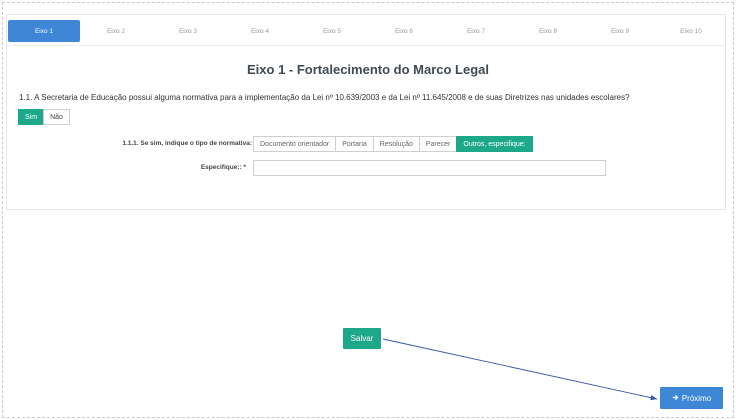  Describe the element at coordinates (56, 117) in the screenshot. I see `no-button: Não` at that location.